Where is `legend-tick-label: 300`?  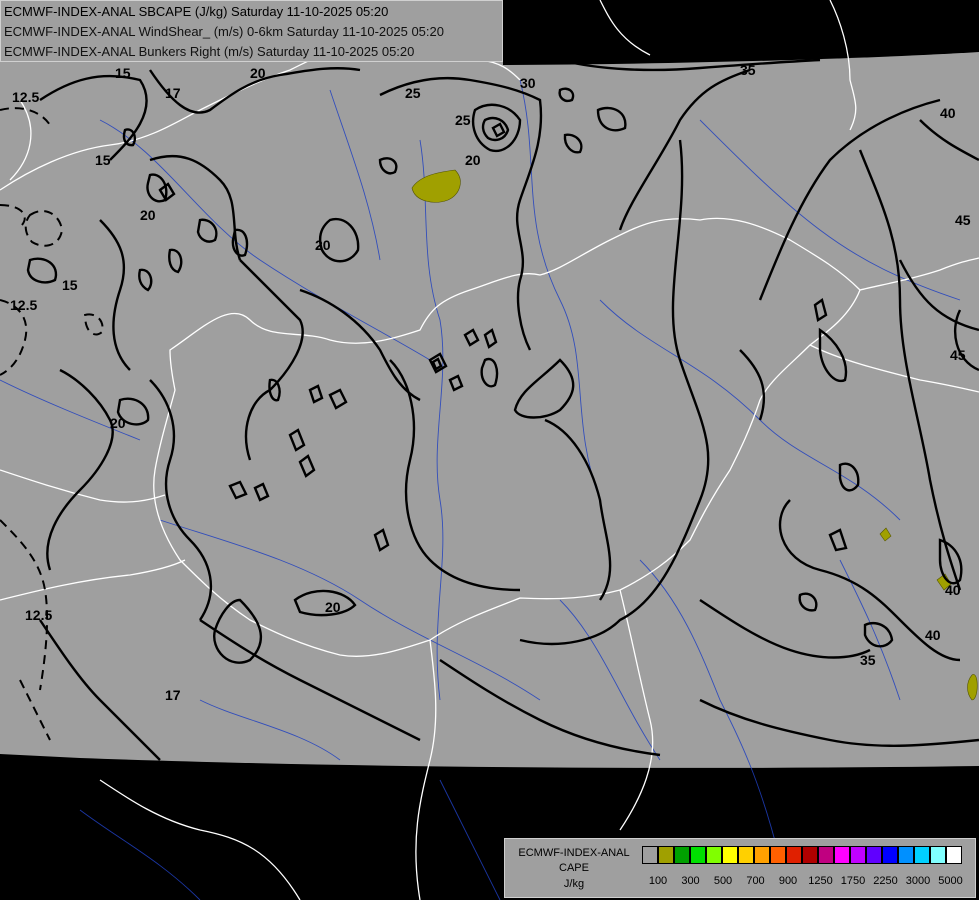 legend-tick-label: 300 is located at coordinates (690, 881).